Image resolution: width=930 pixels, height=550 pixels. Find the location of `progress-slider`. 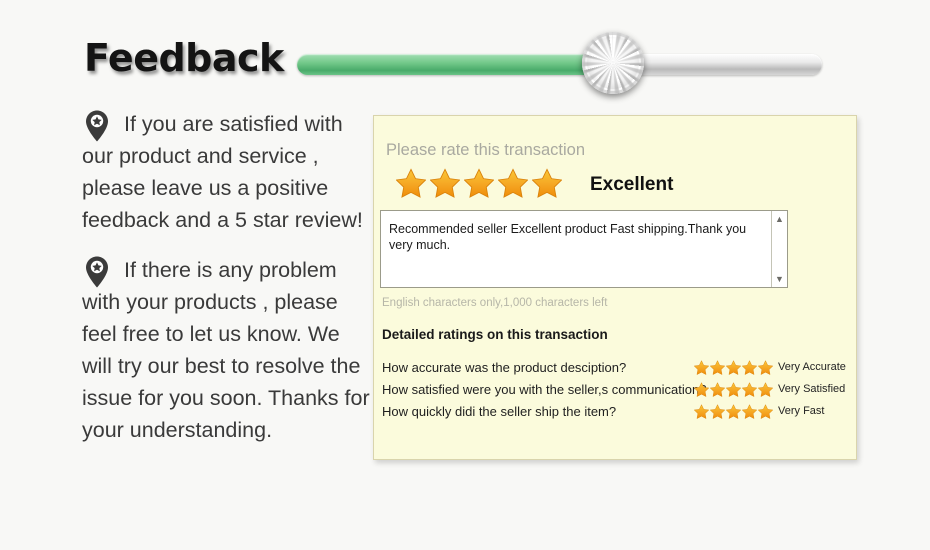

progress-slider is located at coordinates (559, 63).